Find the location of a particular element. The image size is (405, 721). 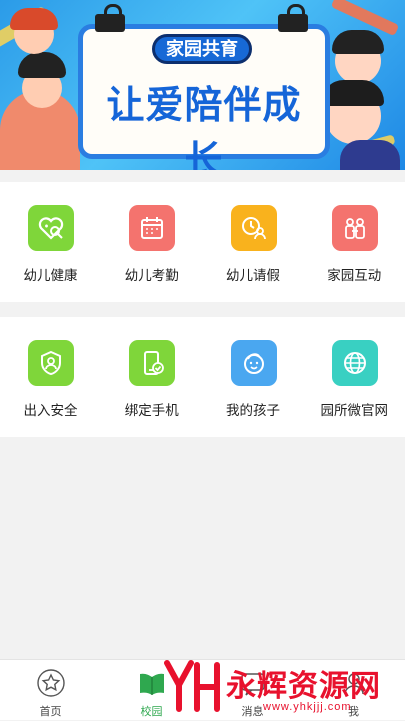

menu-item-label: 绑定手机 is located at coordinates (151, 410).